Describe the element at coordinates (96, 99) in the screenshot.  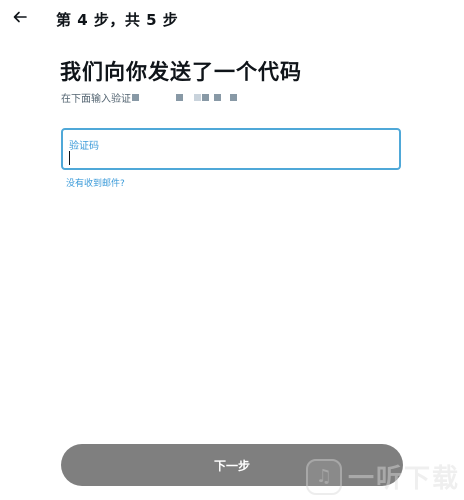
I see `instruction-label: 在下面输入验证` at that location.